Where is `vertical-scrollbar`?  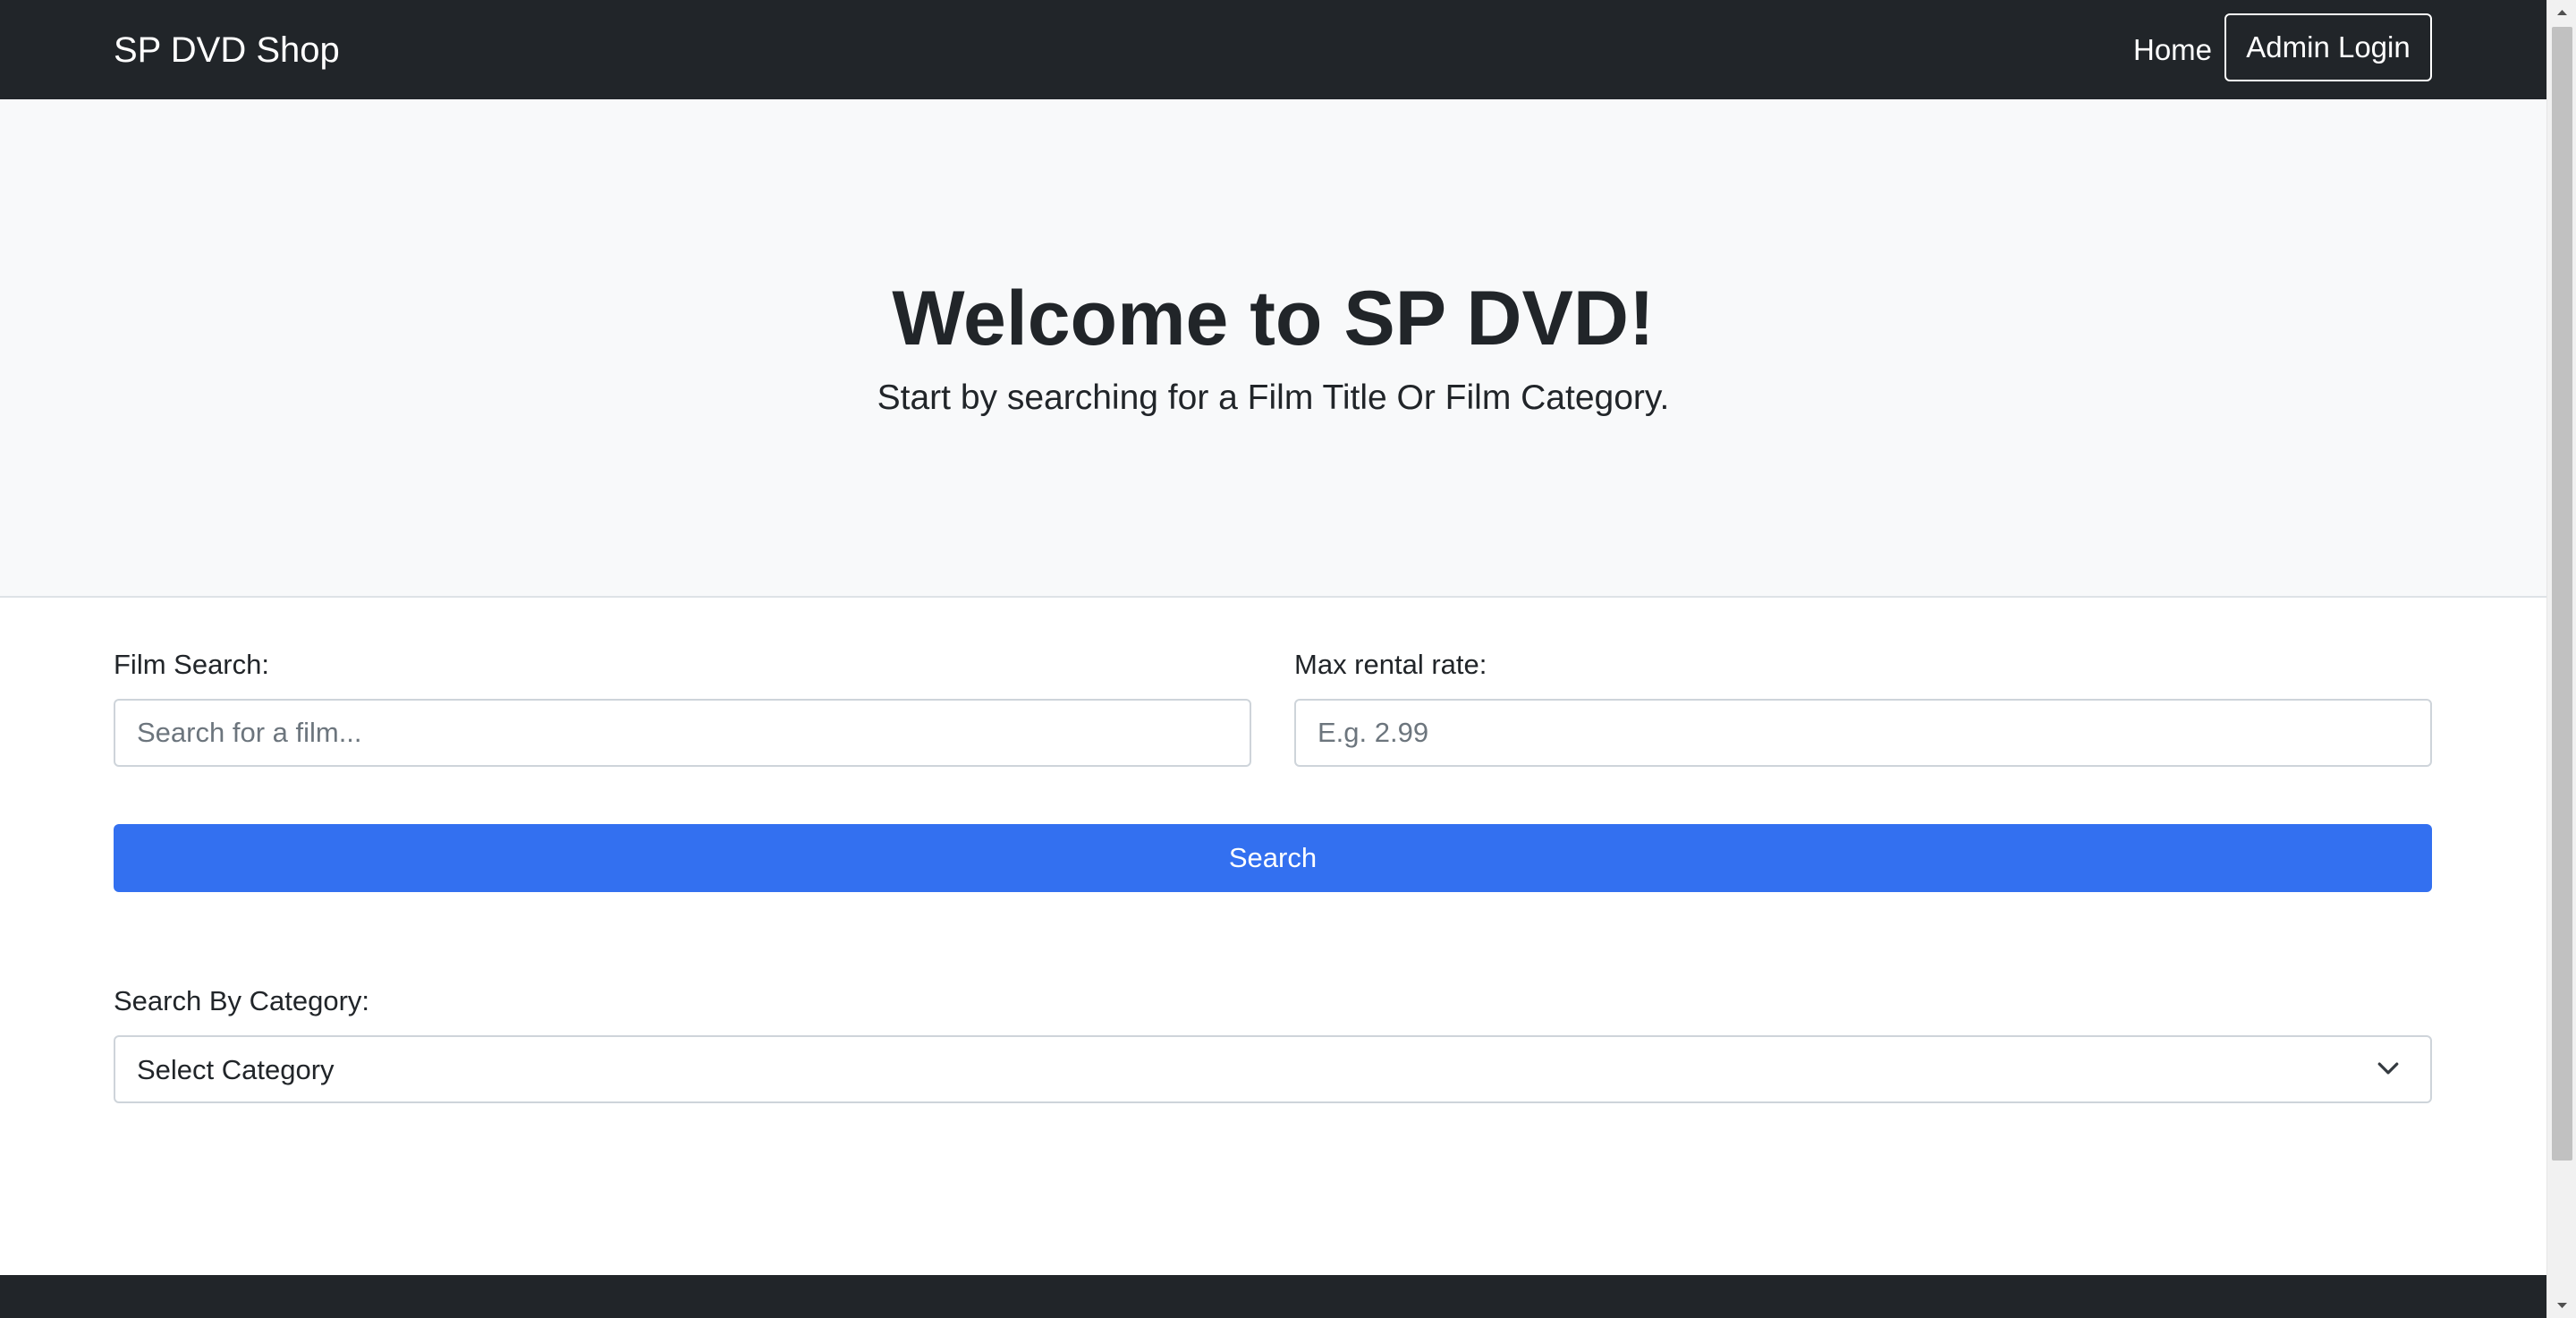
vertical-scrollbar is located at coordinates (2561, 659).